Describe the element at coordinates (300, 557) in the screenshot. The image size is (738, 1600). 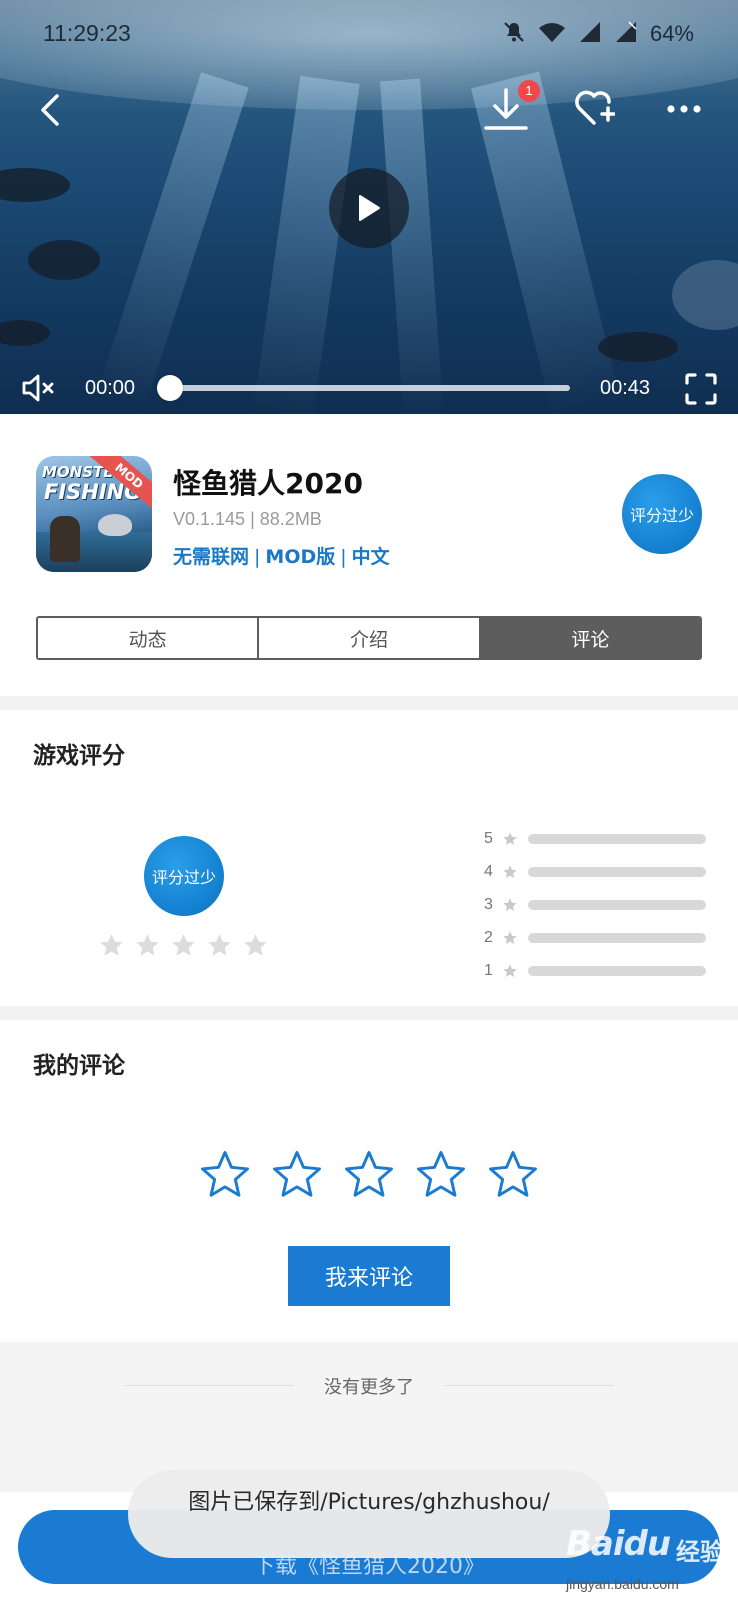
I see `tag-mod: MOD版` at that location.